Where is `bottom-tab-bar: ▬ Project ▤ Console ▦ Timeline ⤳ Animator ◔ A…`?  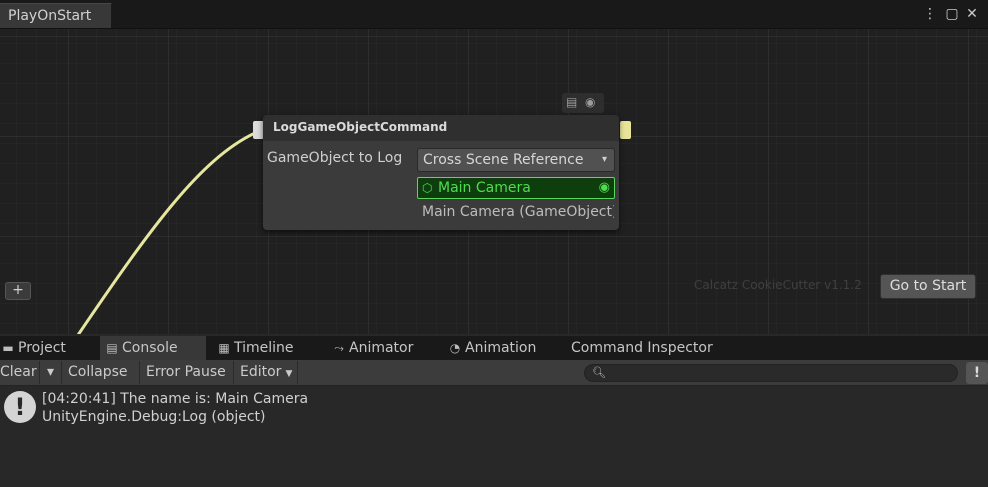 bottom-tab-bar: ▬ Project ▤ Console ▦ Timeline ⤳ Animator ◔ A… is located at coordinates (494, 348).